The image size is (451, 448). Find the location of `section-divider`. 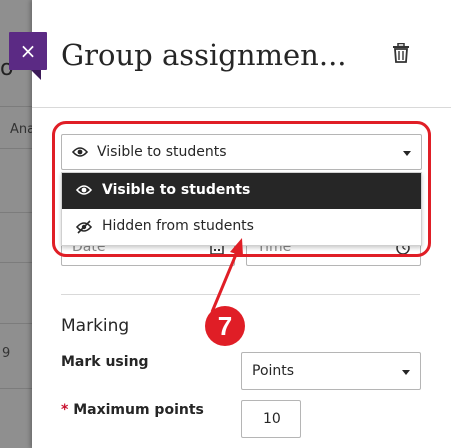

section-divider is located at coordinates (240, 294).